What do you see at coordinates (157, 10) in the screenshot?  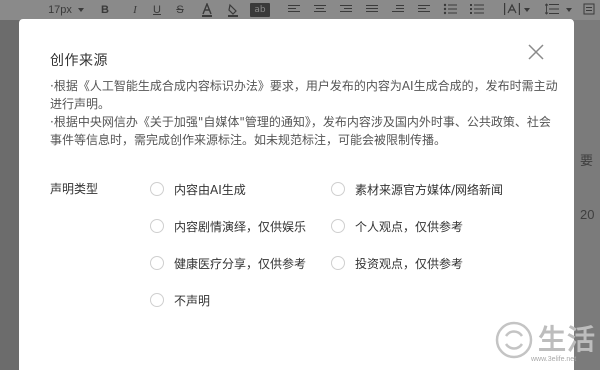 I see `underline-button: U` at bounding box center [157, 10].